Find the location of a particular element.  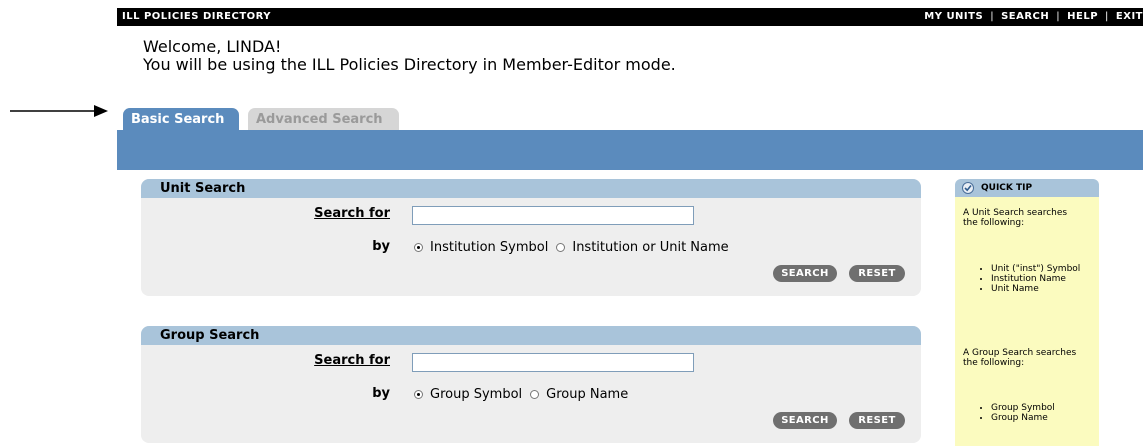

group-tip-intro: A Group Search searches the following: is located at coordinates (1020, 358).